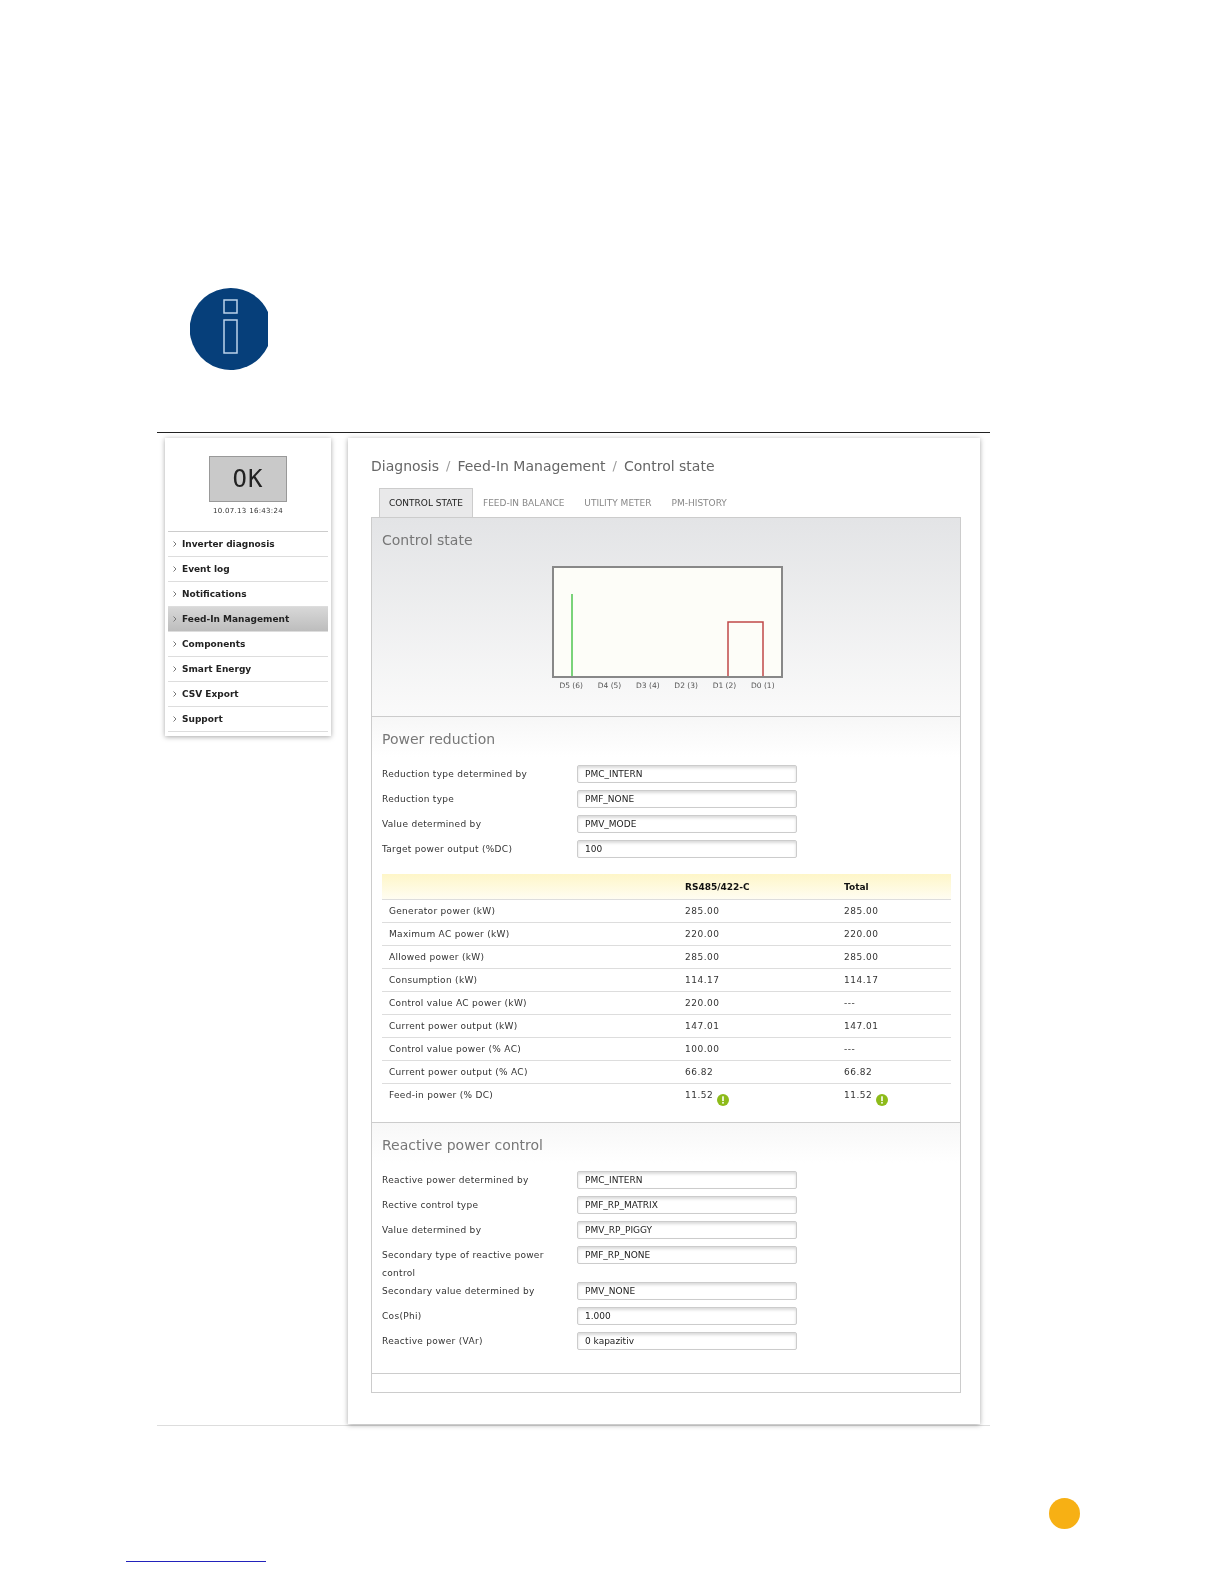 The image size is (1224, 1584). Describe the element at coordinates (857, 886) in the screenshot. I see `column-header: Total` at that location.